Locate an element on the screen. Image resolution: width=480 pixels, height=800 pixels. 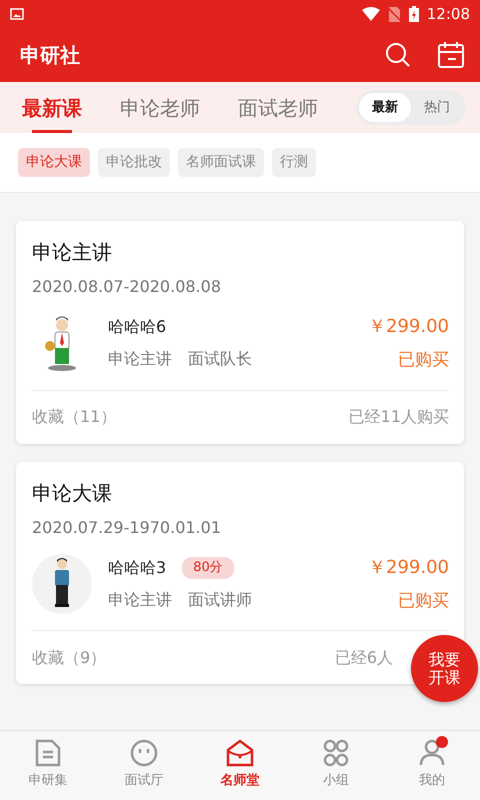
clock-time: 12:08 is located at coordinates (448, 14).